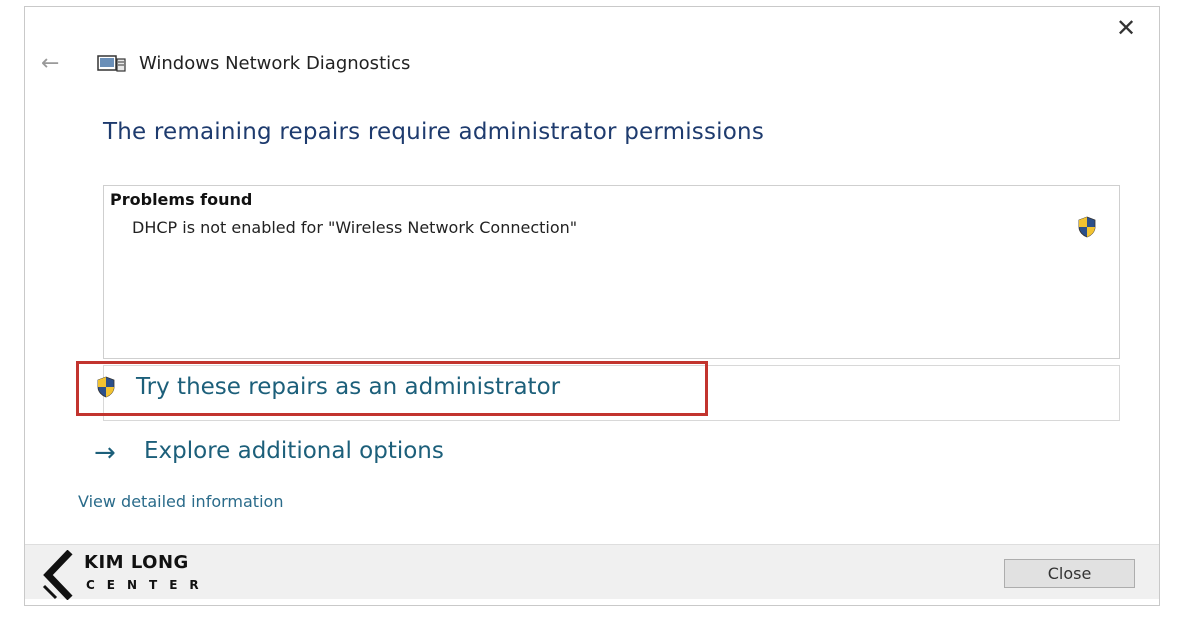 The image size is (1200, 628). Describe the element at coordinates (148, 585) in the screenshot. I see `logo-line2: CENTER` at that location.